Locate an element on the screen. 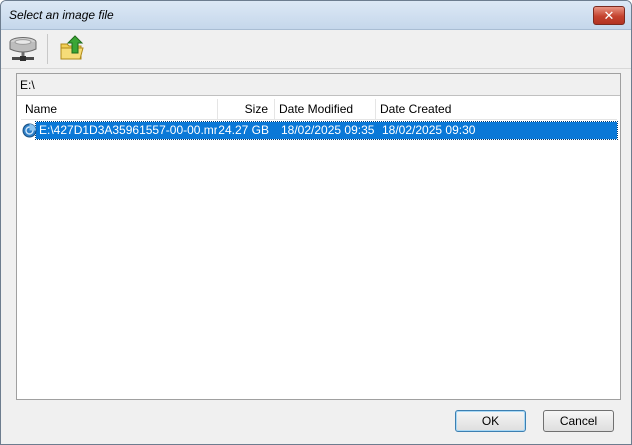 The height and width of the screenshot is (445, 632). toolbar is located at coordinates (316, 49).